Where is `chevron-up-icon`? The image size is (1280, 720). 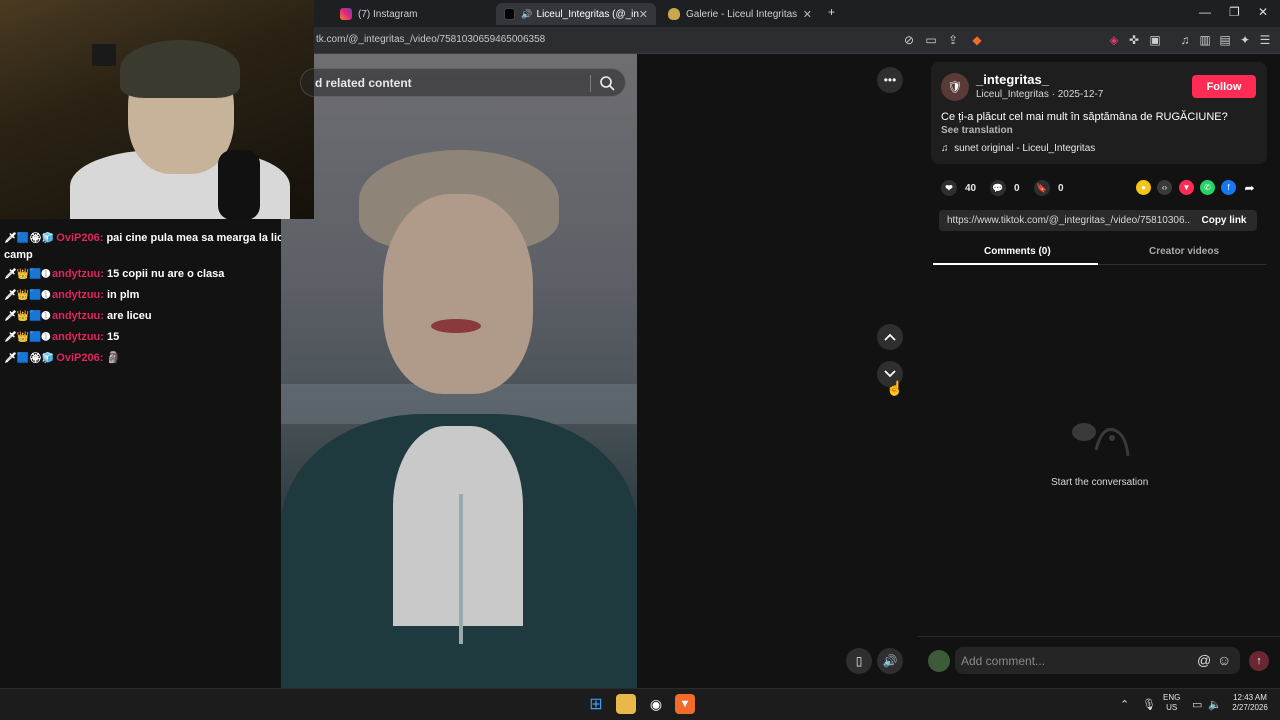 chevron-up-icon is located at coordinates (890, 337).